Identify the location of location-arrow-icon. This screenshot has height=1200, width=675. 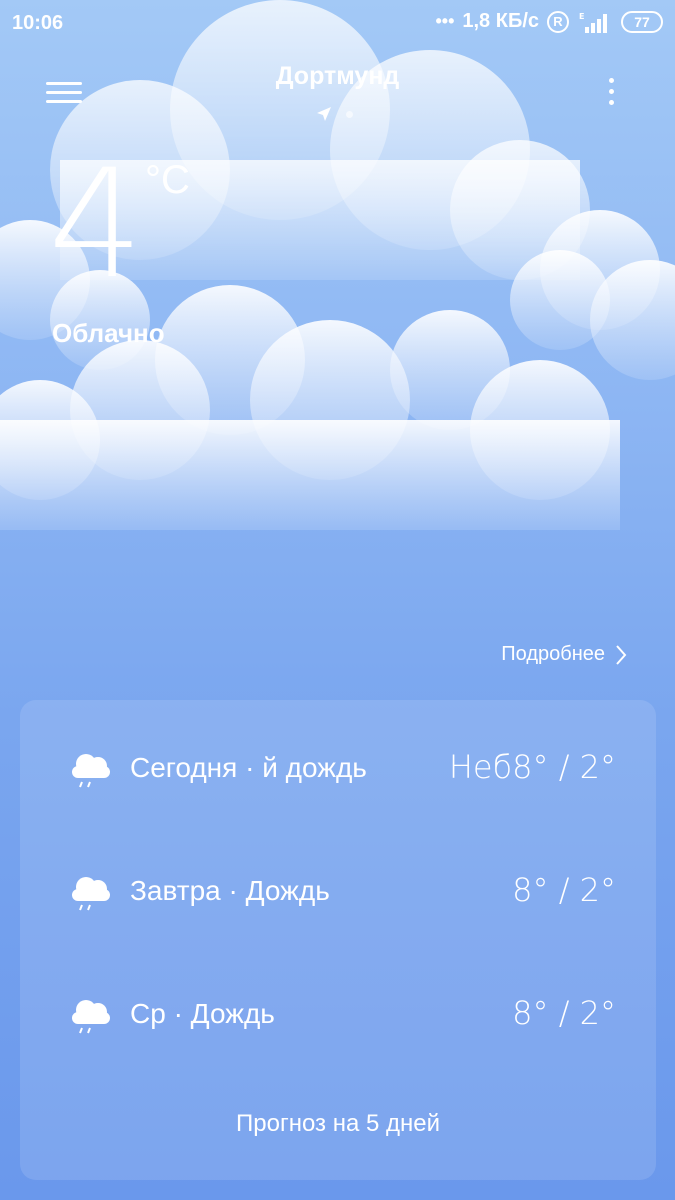
(324, 114).